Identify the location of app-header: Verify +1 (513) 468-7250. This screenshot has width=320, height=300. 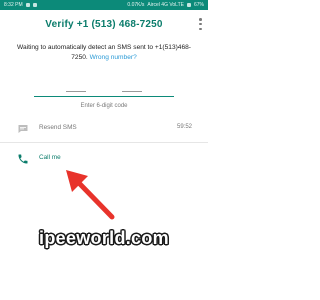
(104, 24).